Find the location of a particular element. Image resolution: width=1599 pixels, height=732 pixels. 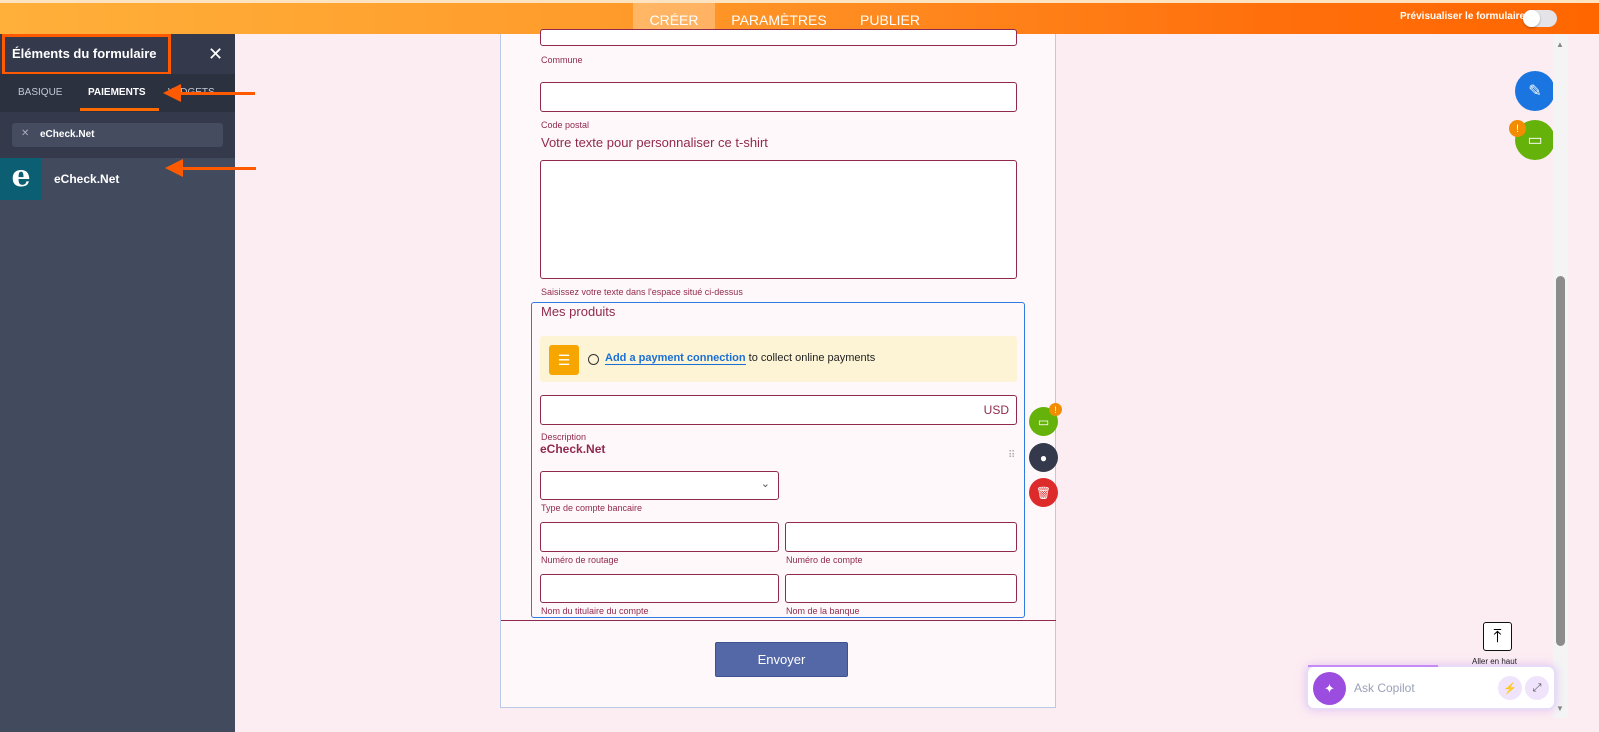

scrollbar-thumb is located at coordinates (1560, 461).